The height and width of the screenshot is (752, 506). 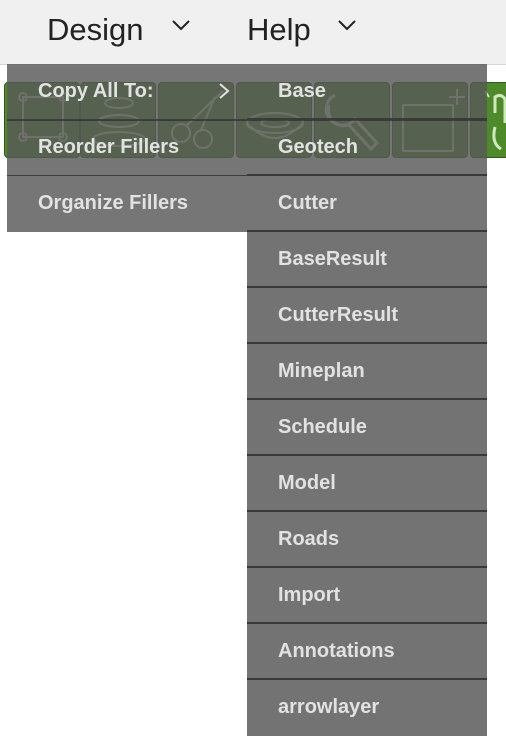 I want to click on menubar: Design Help, so click(x=253, y=32).